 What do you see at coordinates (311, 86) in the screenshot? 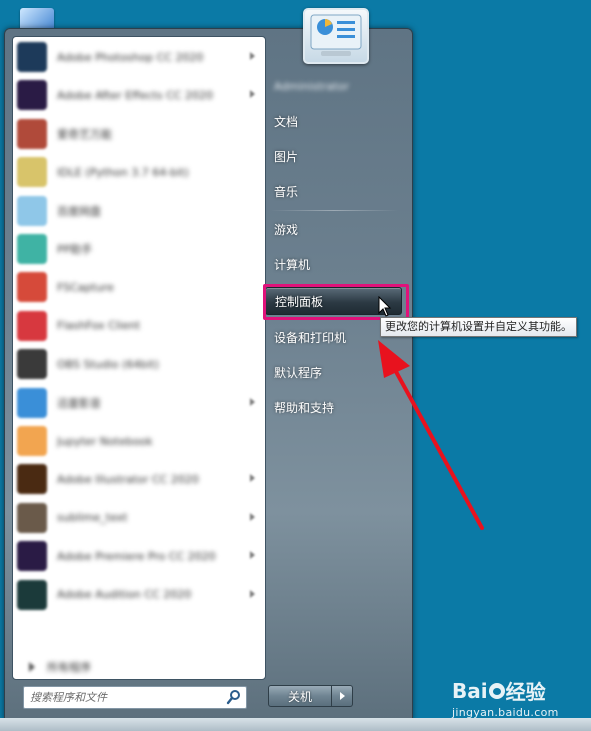
I see `user-name: Administrator` at bounding box center [311, 86].